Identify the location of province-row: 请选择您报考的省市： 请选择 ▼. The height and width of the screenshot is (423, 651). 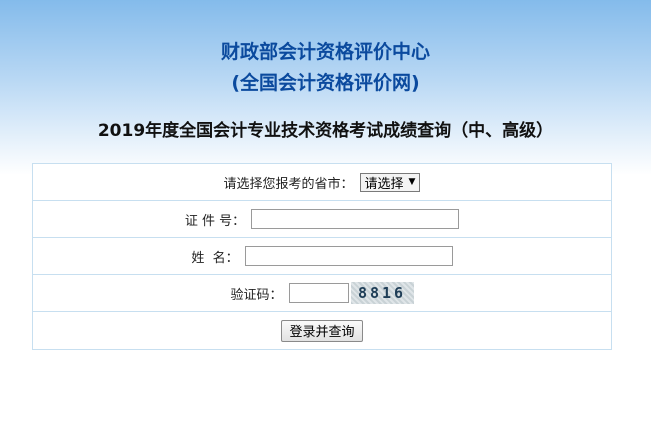
(322, 182).